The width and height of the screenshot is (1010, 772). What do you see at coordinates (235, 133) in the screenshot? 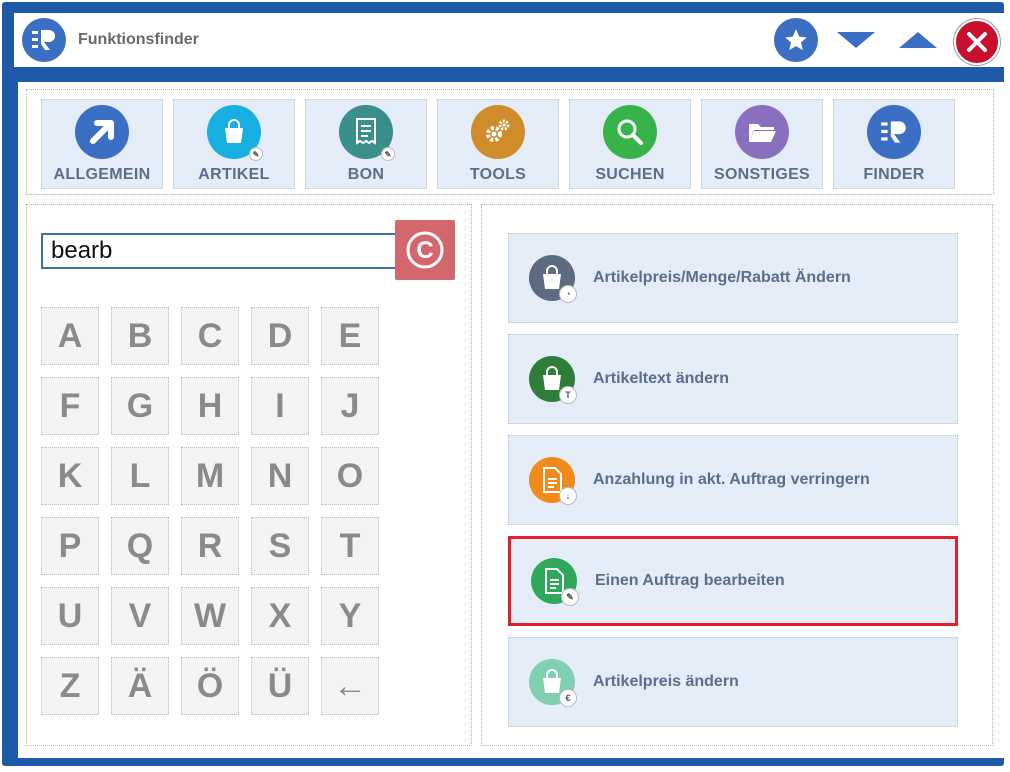
I see `shopping-bag-icon: ✎` at bounding box center [235, 133].